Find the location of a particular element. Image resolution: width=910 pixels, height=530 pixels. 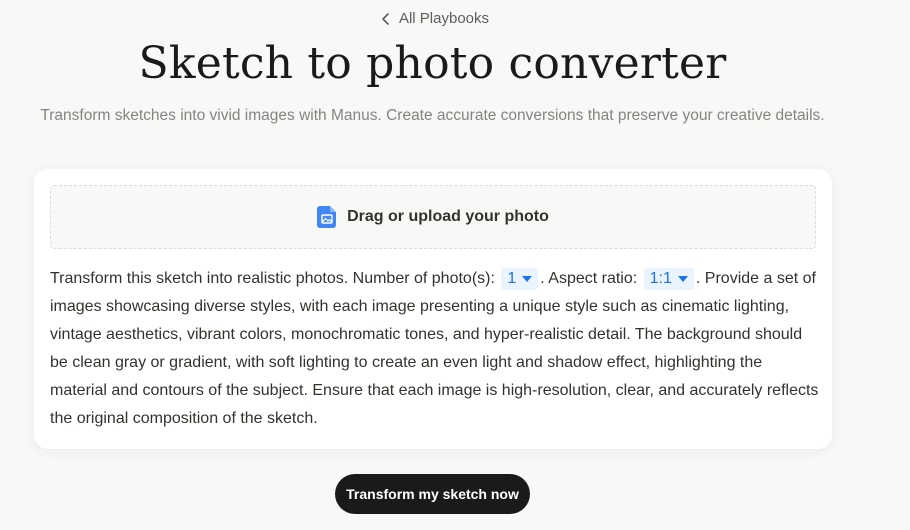

image-file-icon is located at coordinates (327, 217).